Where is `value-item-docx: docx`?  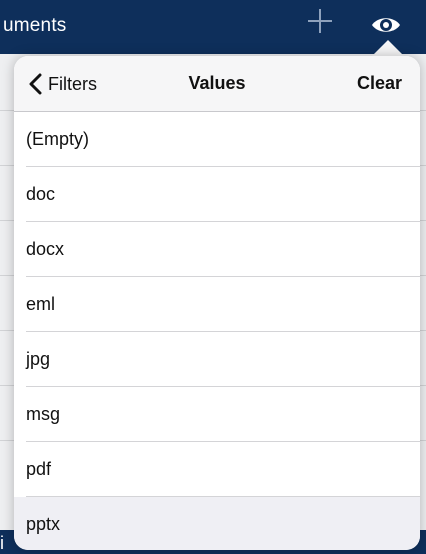
value-item-docx: docx is located at coordinates (217, 249).